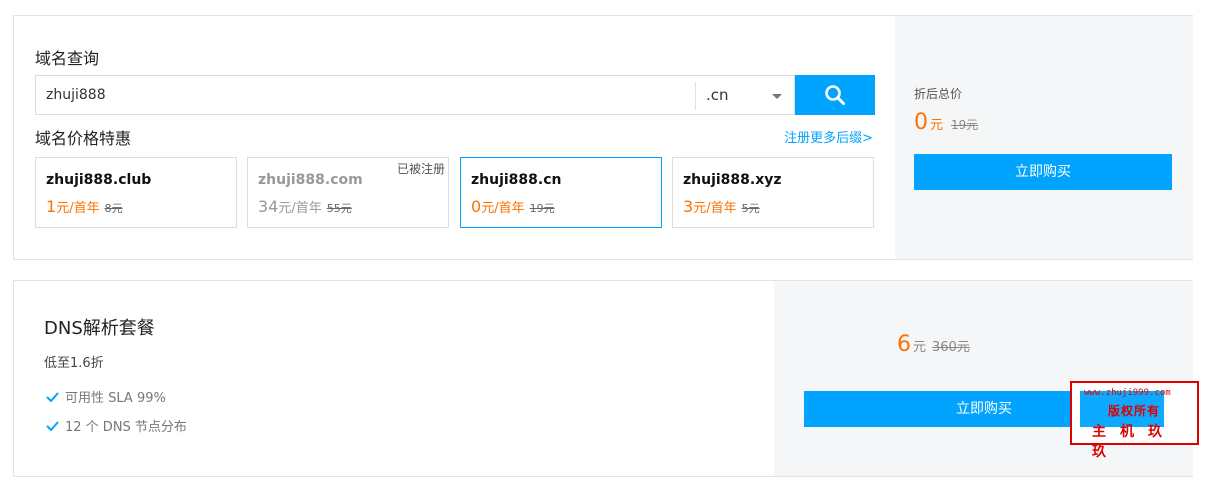  What do you see at coordinates (777, 96) in the screenshot?
I see `chevron-down-icon` at bounding box center [777, 96].